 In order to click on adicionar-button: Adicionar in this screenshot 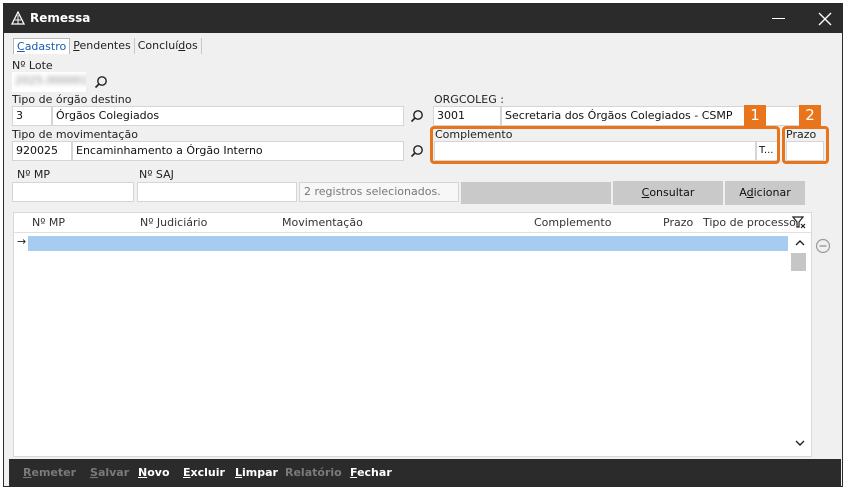, I will do `click(765, 193)`.